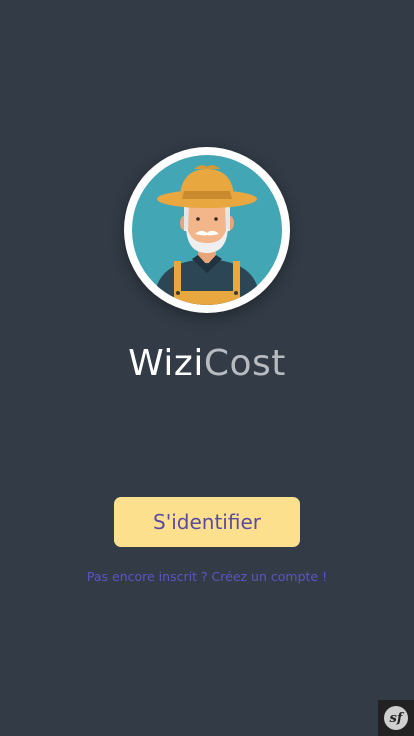 The image size is (414, 736). What do you see at coordinates (207, 577) in the screenshot?
I see `signup-link: Pas encore inscrit ? Créez un compte !` at bounding box center [207, 577].